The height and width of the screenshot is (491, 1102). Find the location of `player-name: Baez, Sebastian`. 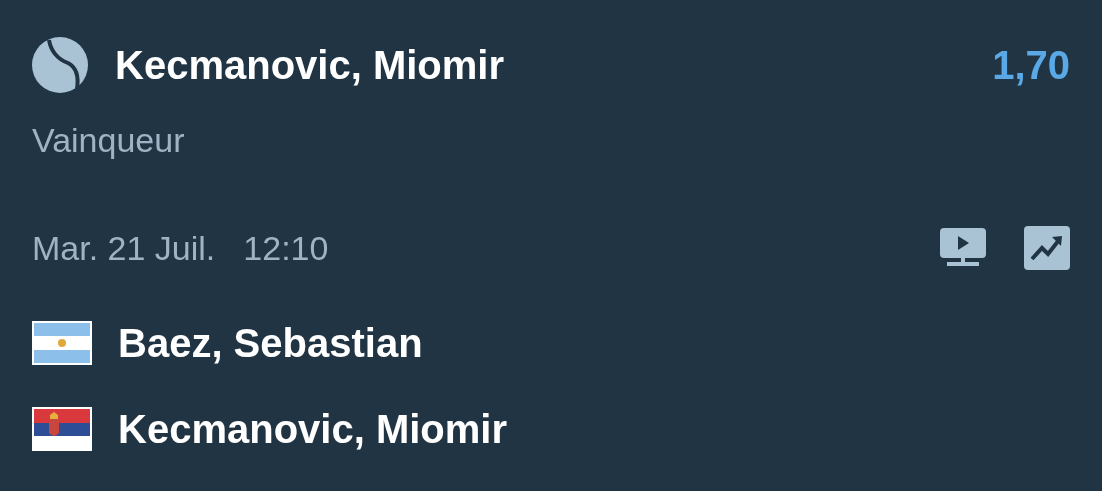

player-name: Baez, Sebastian is located at coordinates (270, 343).